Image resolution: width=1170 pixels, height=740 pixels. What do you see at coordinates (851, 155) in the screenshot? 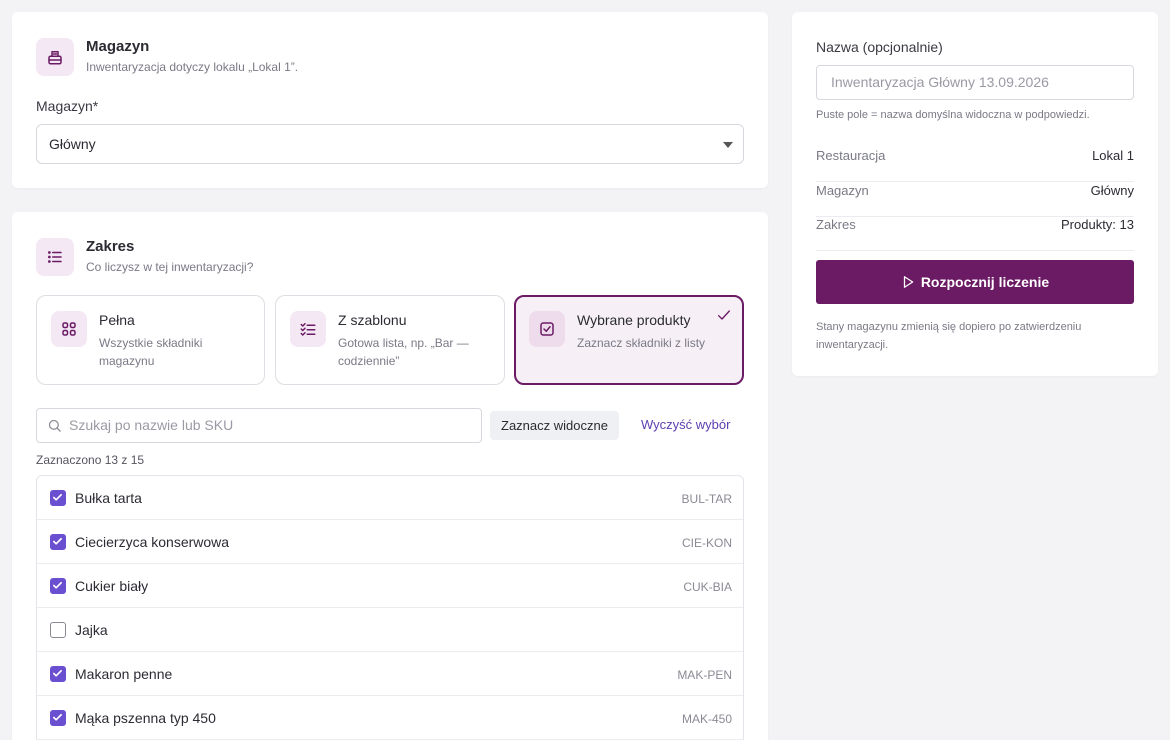
I see `info-key: Restauracja` at bounding box center [851, 155].